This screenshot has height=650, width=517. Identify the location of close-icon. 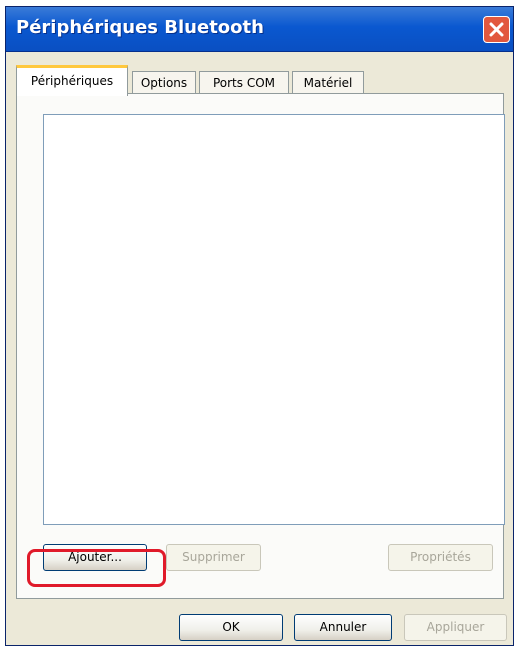
(496, 29).